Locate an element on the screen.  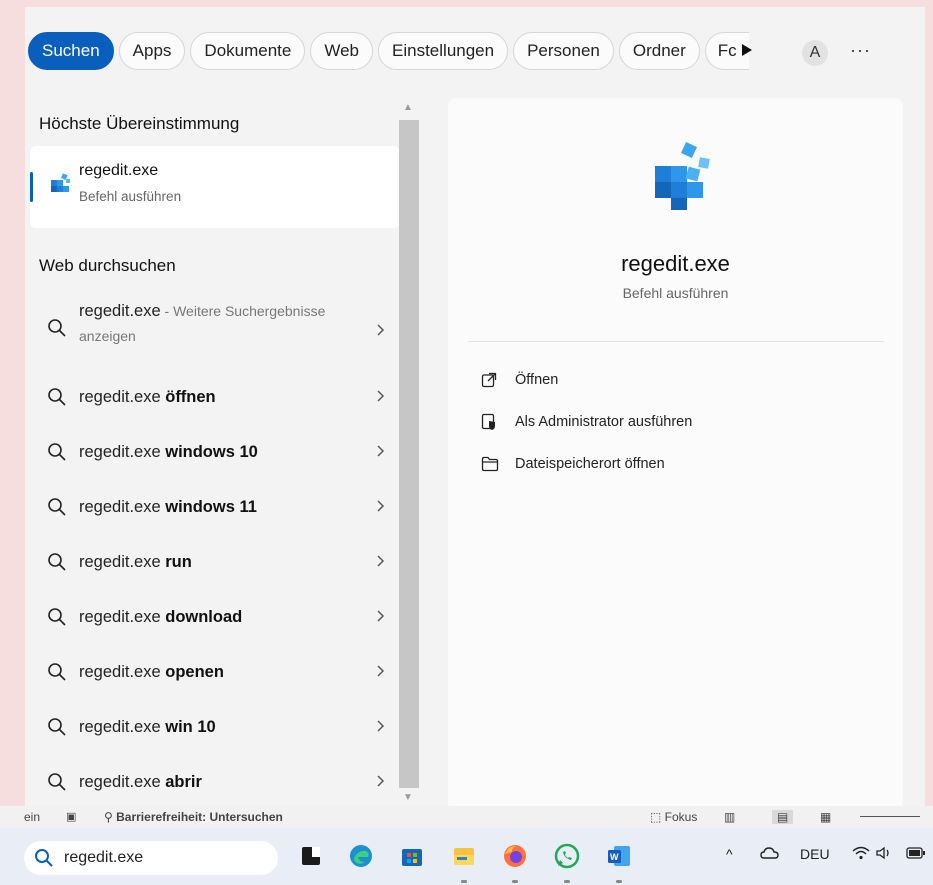
firefox-icon is located at coordinates (515, 856).